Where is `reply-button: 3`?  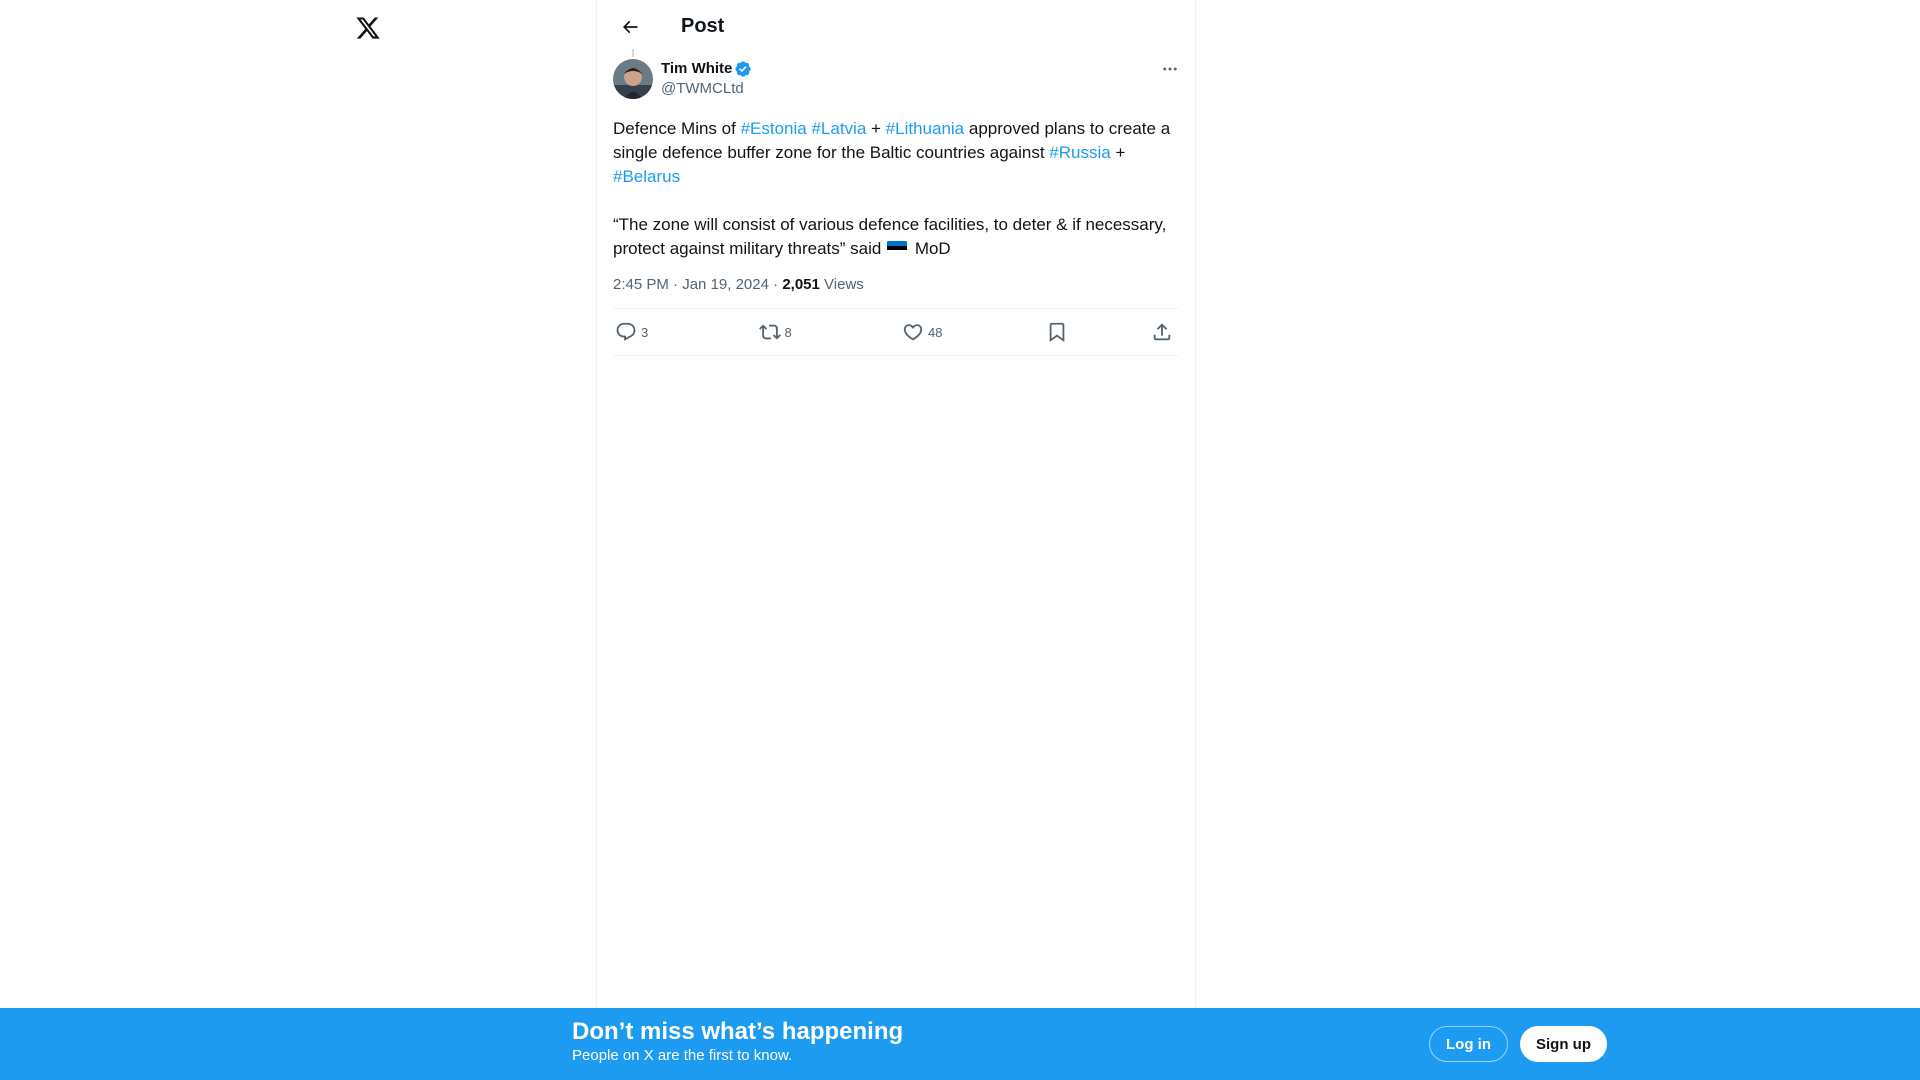 reply-button: 3 is located at coordinates (645, 332).